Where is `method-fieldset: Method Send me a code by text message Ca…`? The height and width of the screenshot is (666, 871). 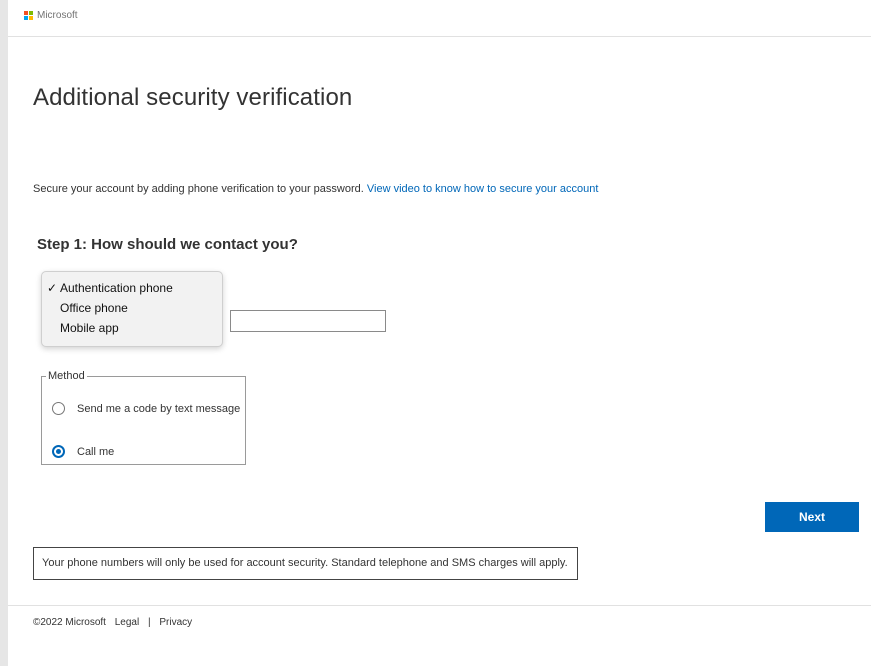
method-fieldset: Method Send me a code by text message Ca… is located at coordinates (143, 417).